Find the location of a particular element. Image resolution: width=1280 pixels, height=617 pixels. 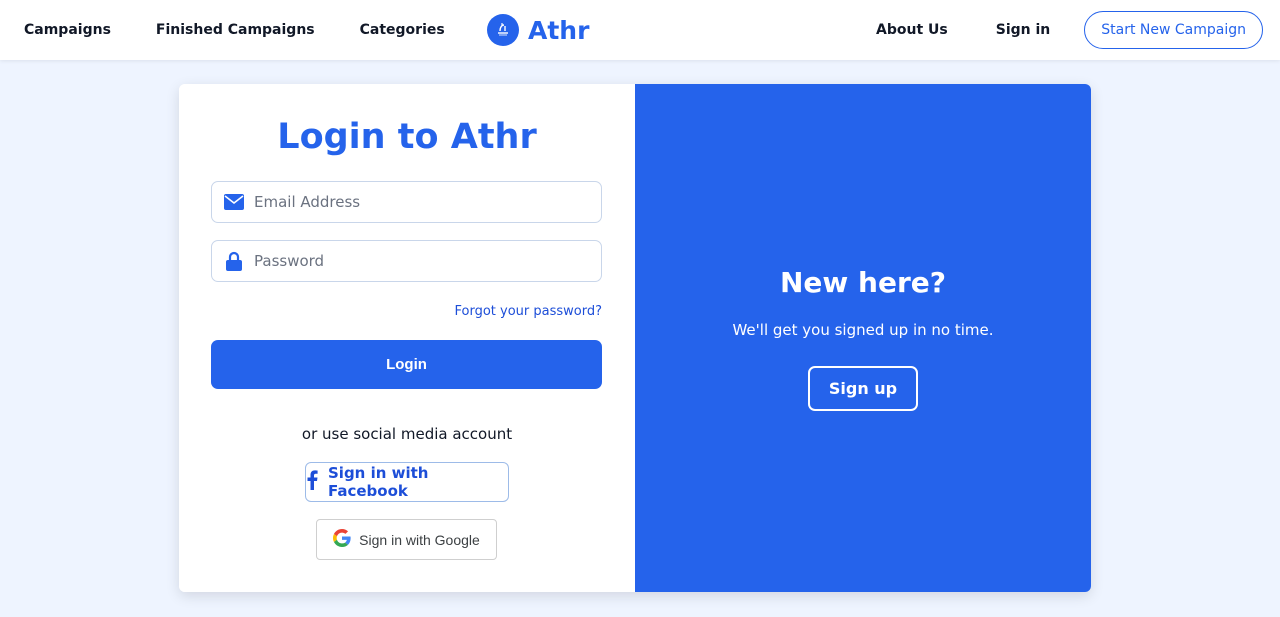

brand-logo-link: Athr is located at coordinates (538, 30).